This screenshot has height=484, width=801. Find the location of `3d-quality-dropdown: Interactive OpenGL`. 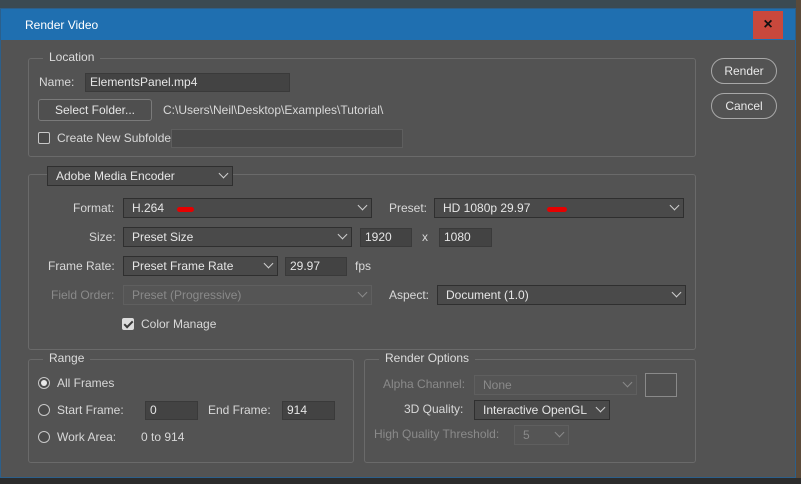

3d-quality-dropdown: Interactive OpenGL is located at coordinates (542, 410).